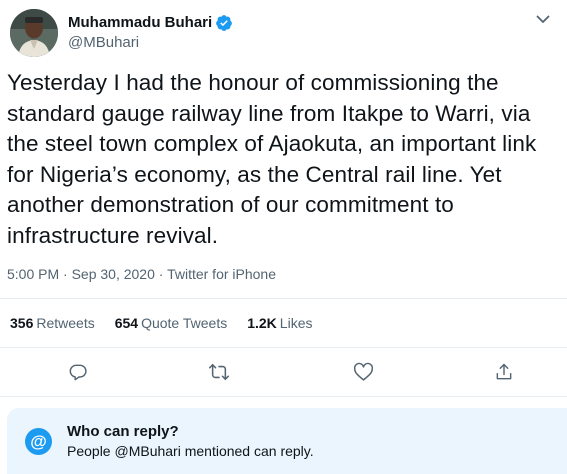 This screenshot has width=567, height=474. What do you see at coordinates (262, 323) in the screenshot?
I see `likes-count: 1.2K` at bounding box center [262, 323].